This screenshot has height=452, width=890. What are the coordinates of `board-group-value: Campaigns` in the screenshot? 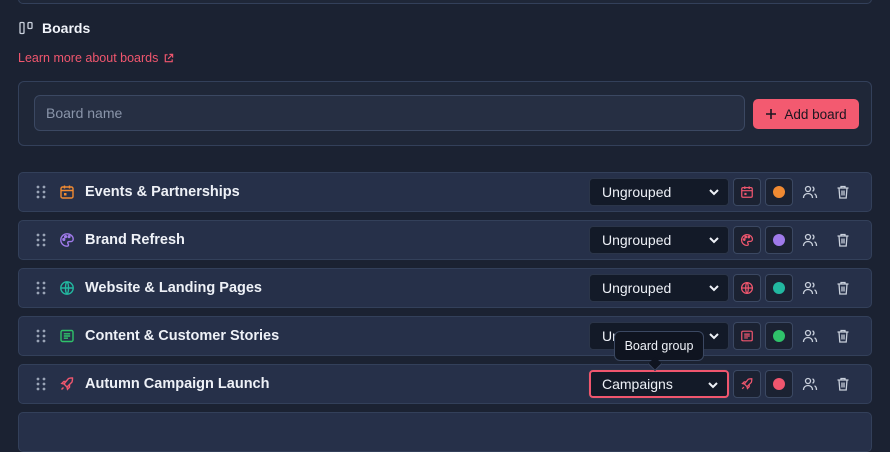 It's located at (637, 384).